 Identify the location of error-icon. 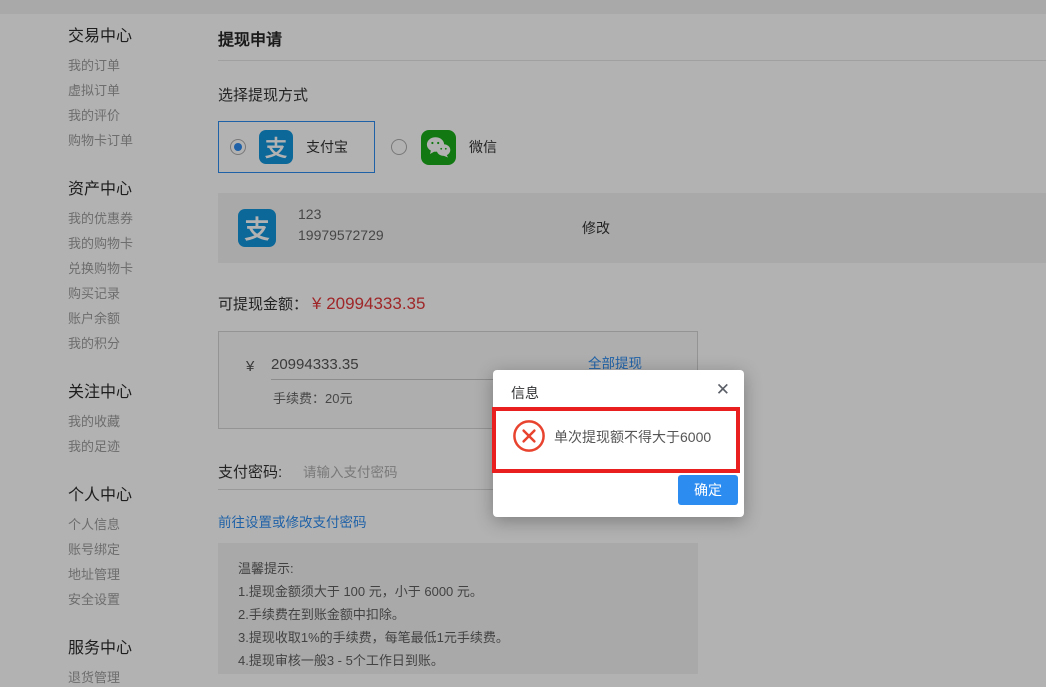
(529, 436).